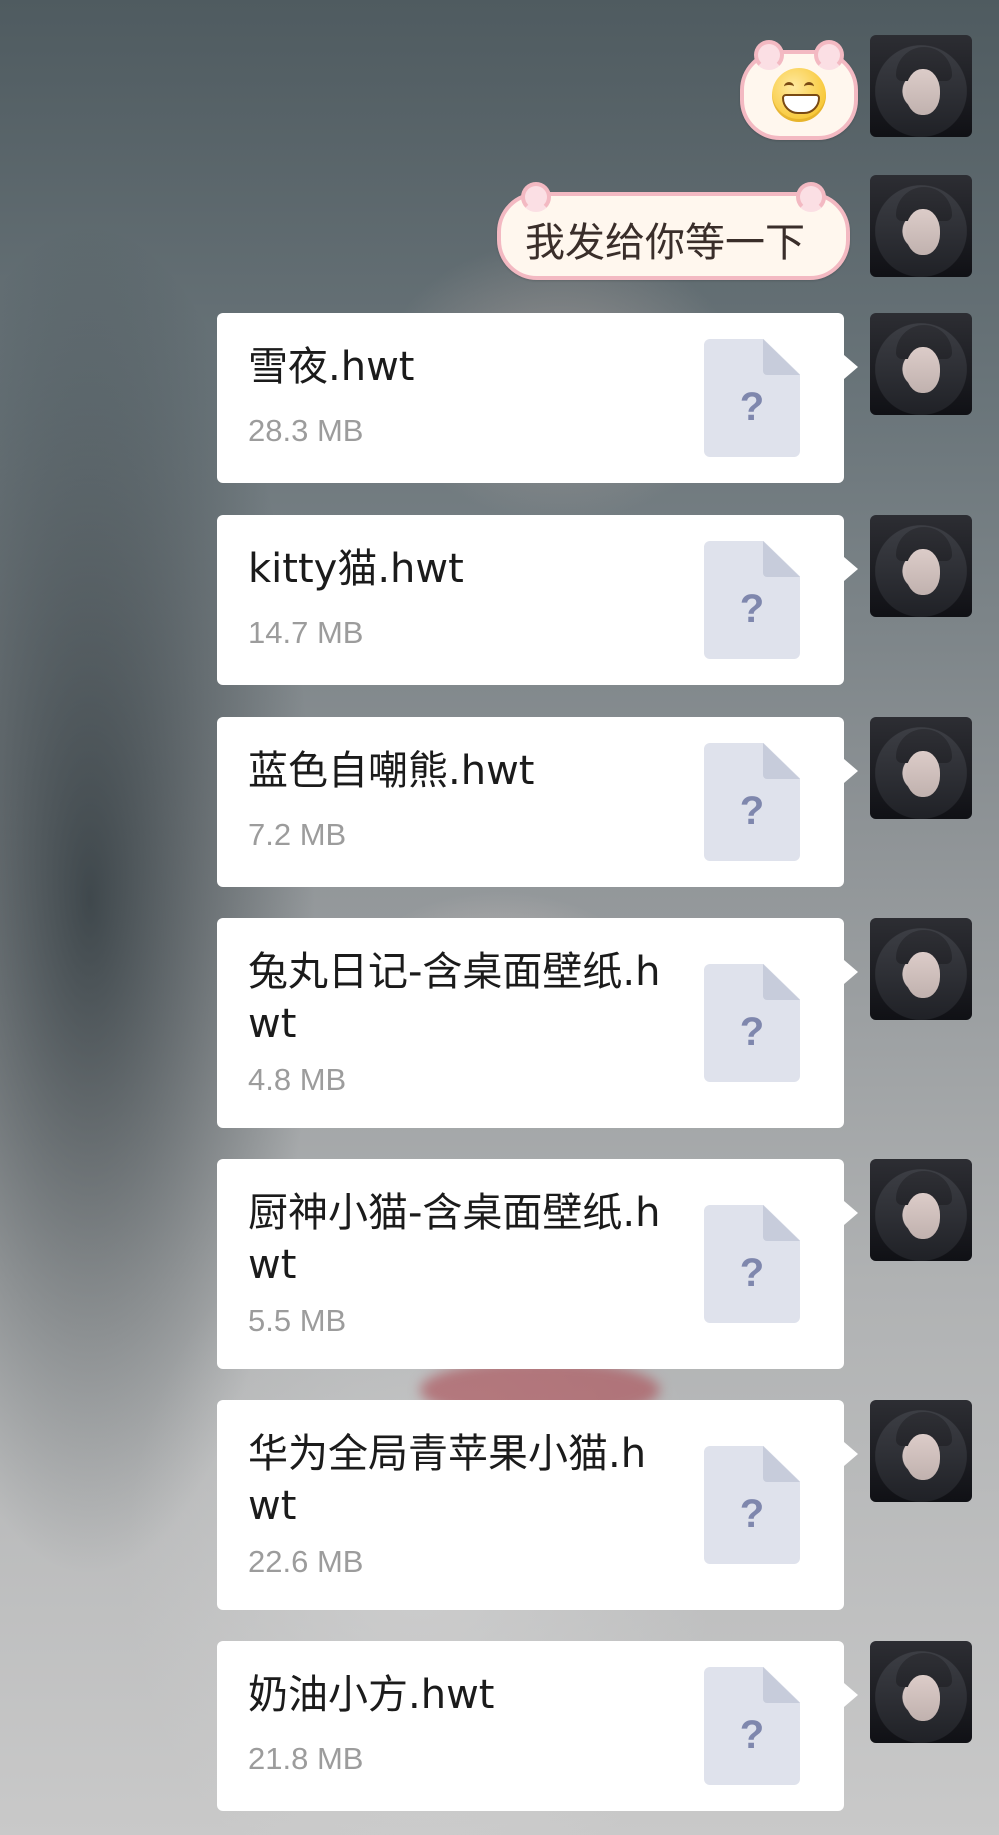 Image resolution: width=999 pixels, height=1835 pixels. Describe the element at coordinates (306, 1758) in the screenshot. I see `file-size: 21.8 MB` at that location.